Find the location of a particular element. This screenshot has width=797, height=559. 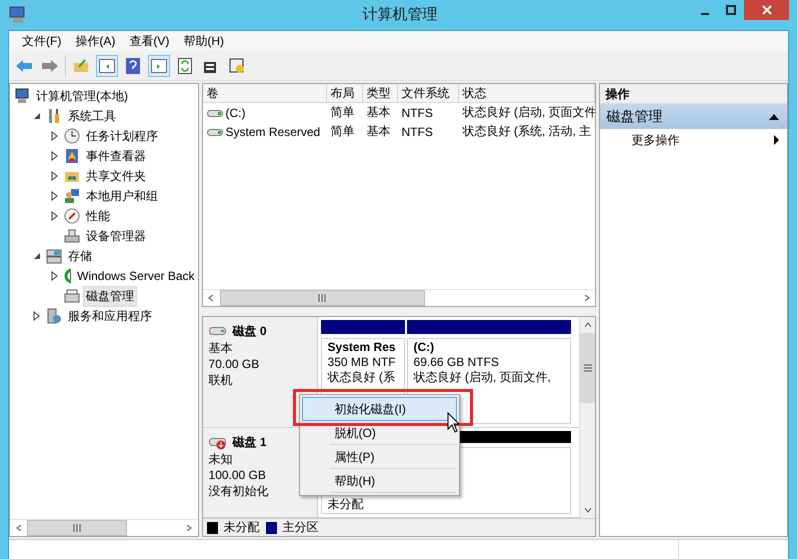

partition-status: 未分配 is located at coordinates (346, 504).